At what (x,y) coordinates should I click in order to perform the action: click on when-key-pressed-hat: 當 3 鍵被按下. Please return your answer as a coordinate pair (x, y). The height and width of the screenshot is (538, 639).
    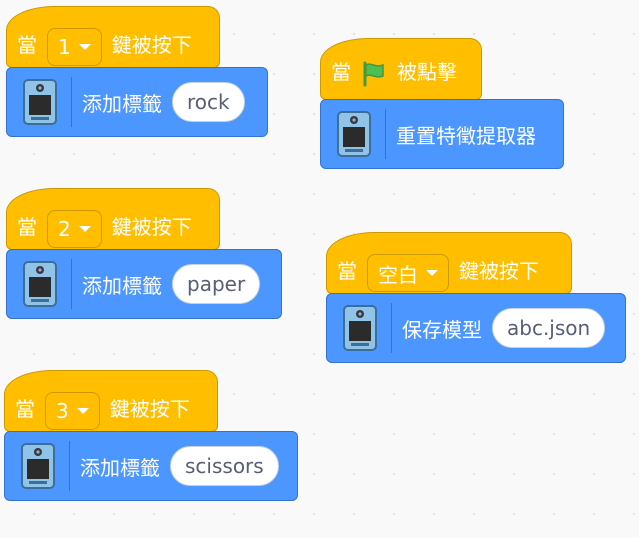
    Looking at the image, I should click on (111, 401).